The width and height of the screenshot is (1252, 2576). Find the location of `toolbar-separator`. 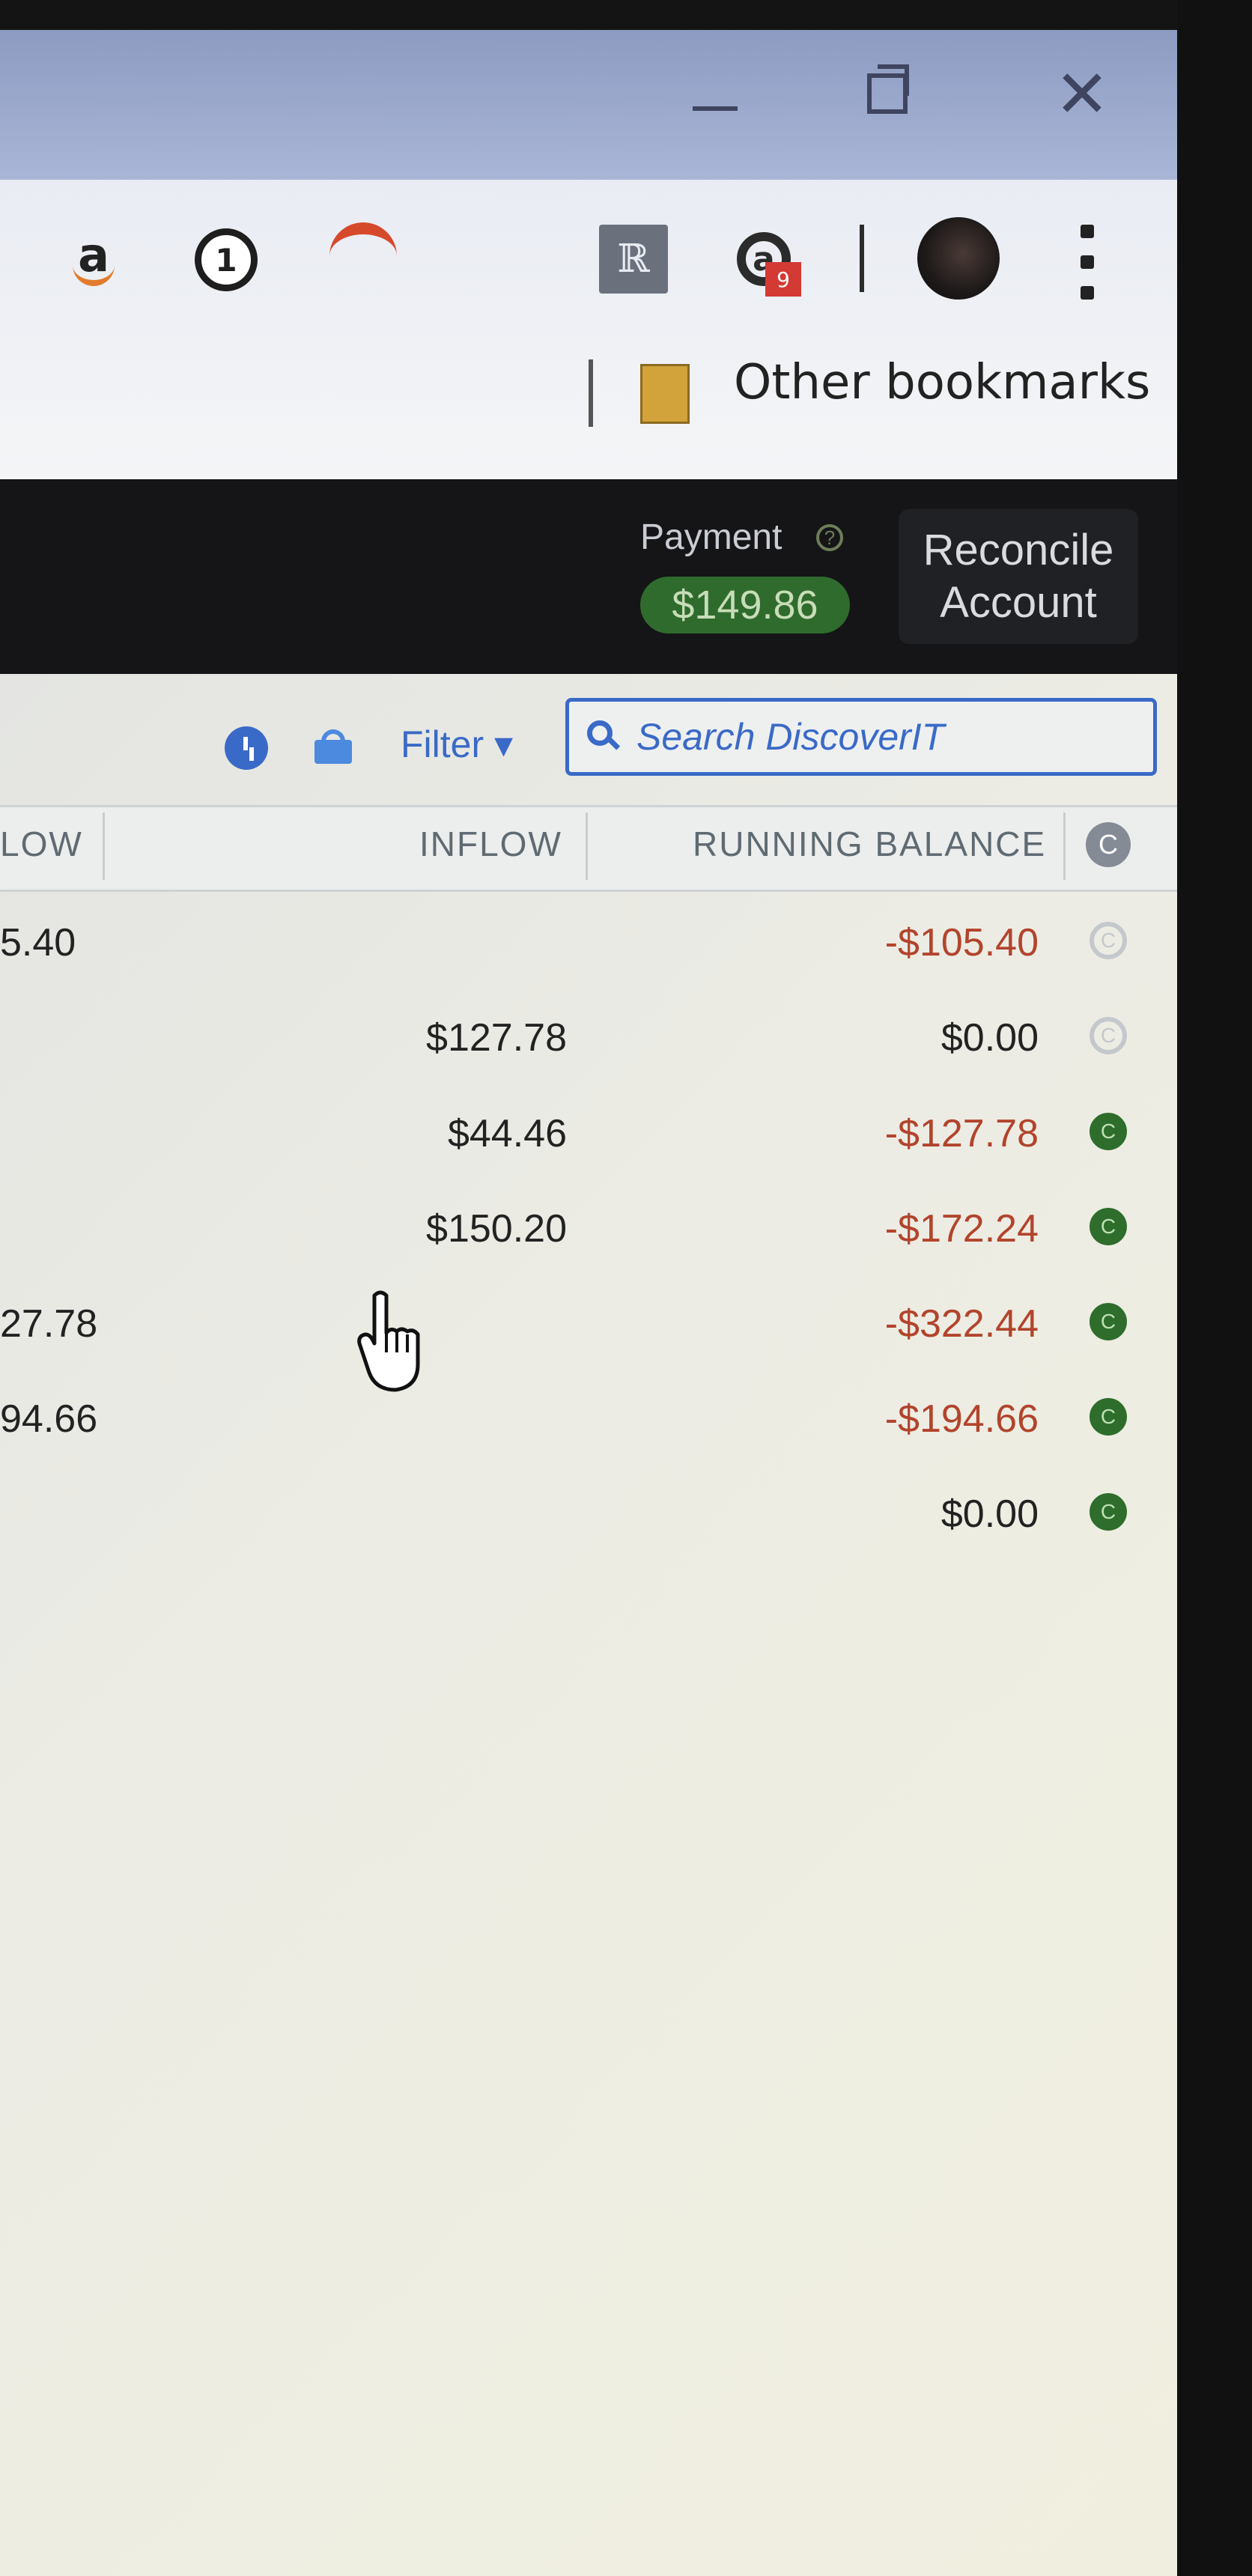

toolbar-separator is located at coordinates (862, 258).